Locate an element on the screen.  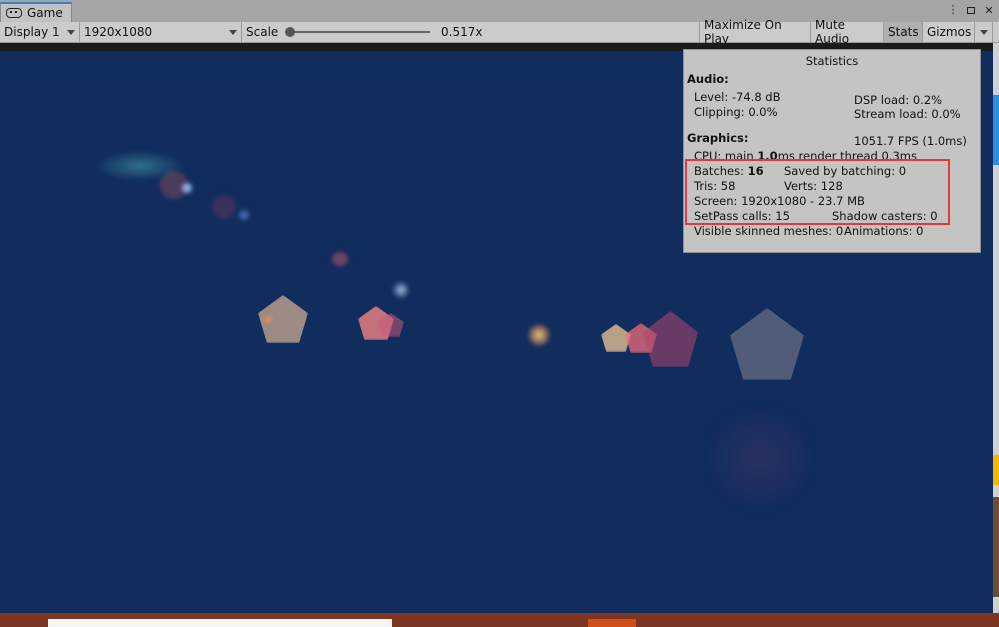
maximize-on-play-toggle: Maximize On Play is located at coordinates (755, 32).